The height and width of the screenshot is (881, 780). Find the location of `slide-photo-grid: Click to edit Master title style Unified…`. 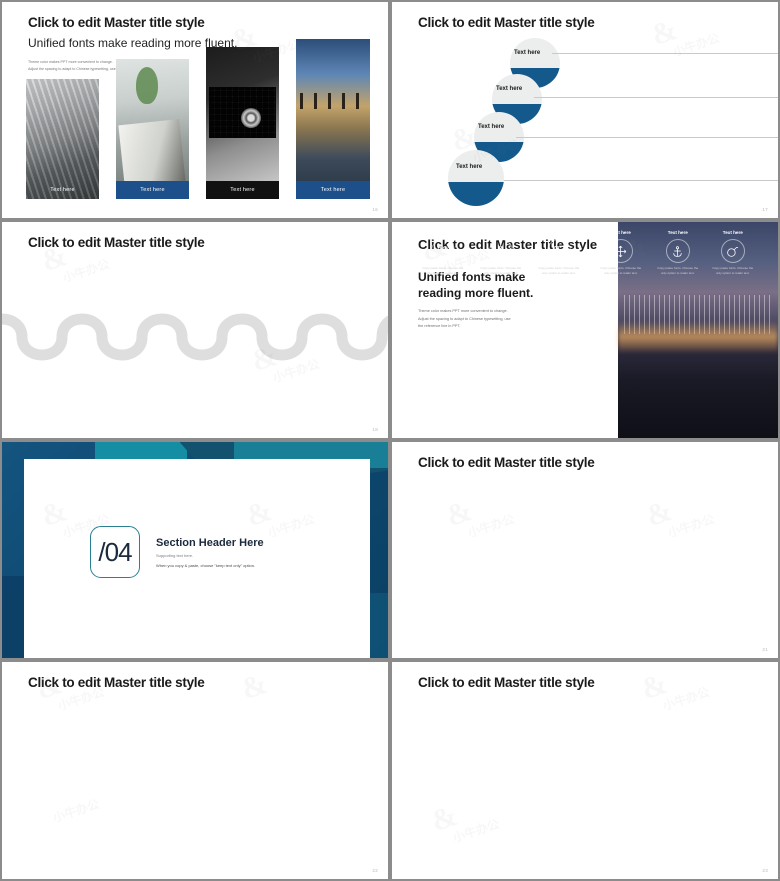

slide-photo-grid: Click to edit Master title style Unified… is located at coordinates (195, 110).